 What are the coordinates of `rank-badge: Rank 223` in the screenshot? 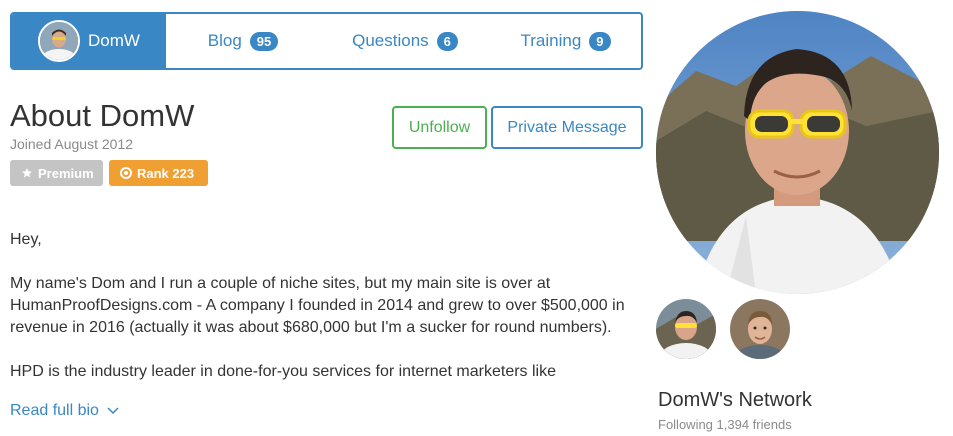 It's located at (158, 173).